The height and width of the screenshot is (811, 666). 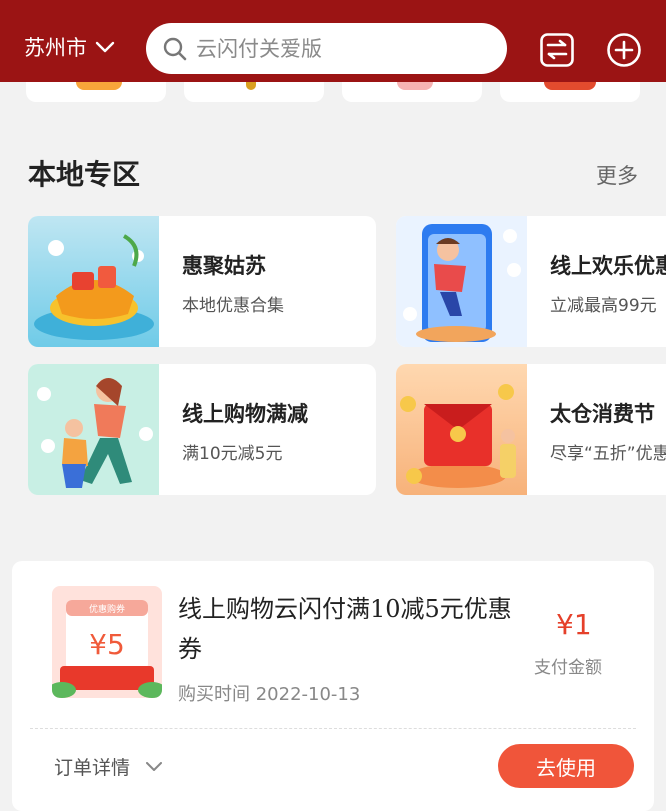 I want to click on order-detail-toggle: 订单详情, so click(x=108, y=766).